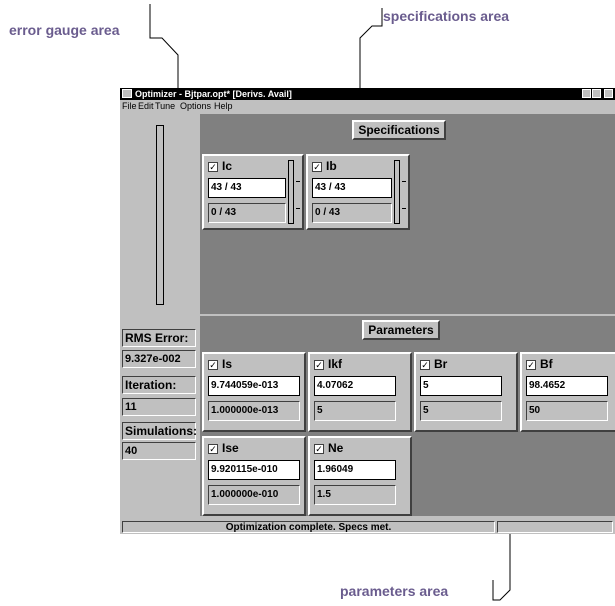  What do you see at coordinates (227, 364) in the screenshot?
I see `param-is-name: Is` at bounding box center [227, 364].